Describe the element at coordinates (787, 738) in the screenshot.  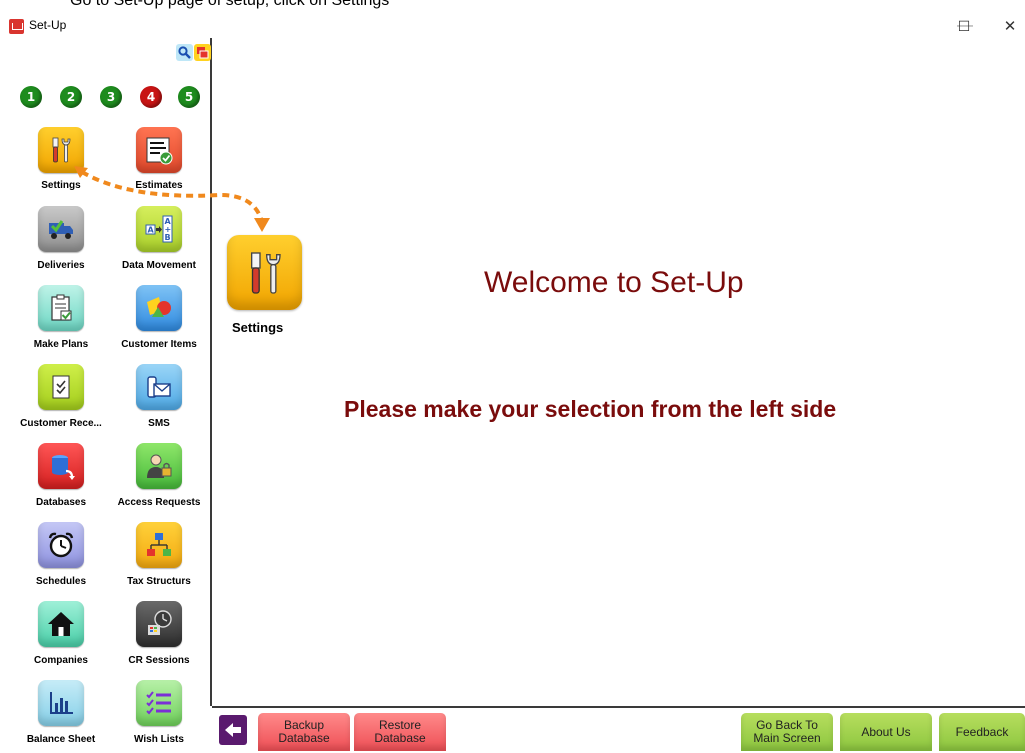
I see `goback-line2: Main Screen` at that location.